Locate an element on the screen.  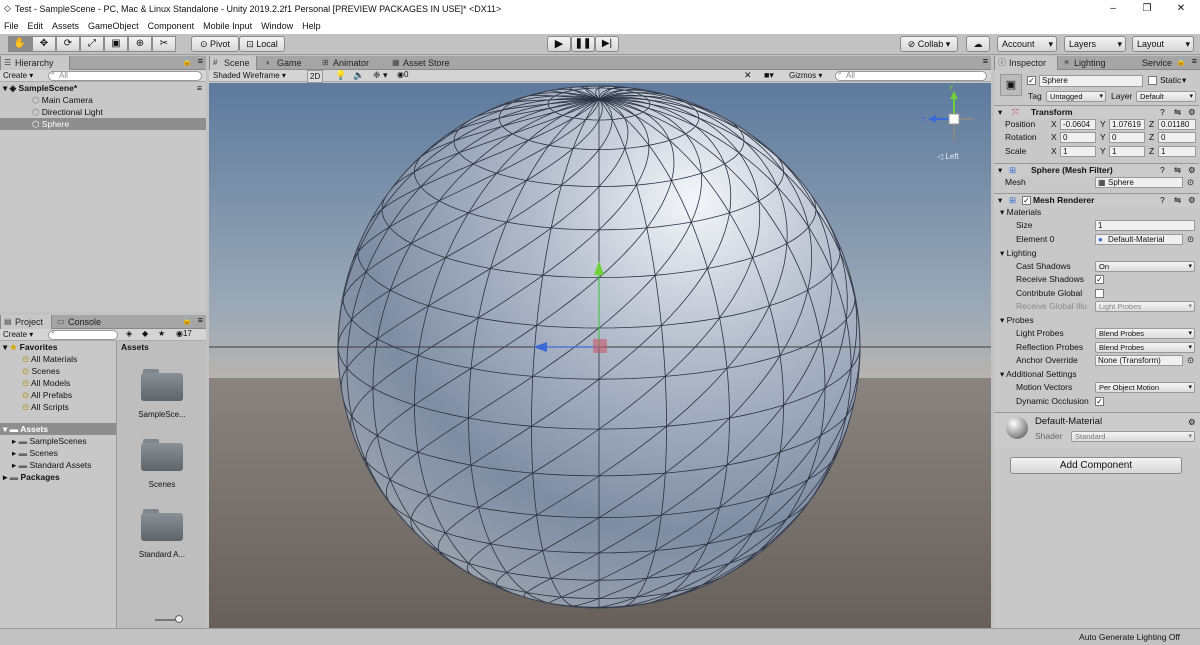
tab-inspector: ⓘ Inspector is located at coordinates (1026, 63).